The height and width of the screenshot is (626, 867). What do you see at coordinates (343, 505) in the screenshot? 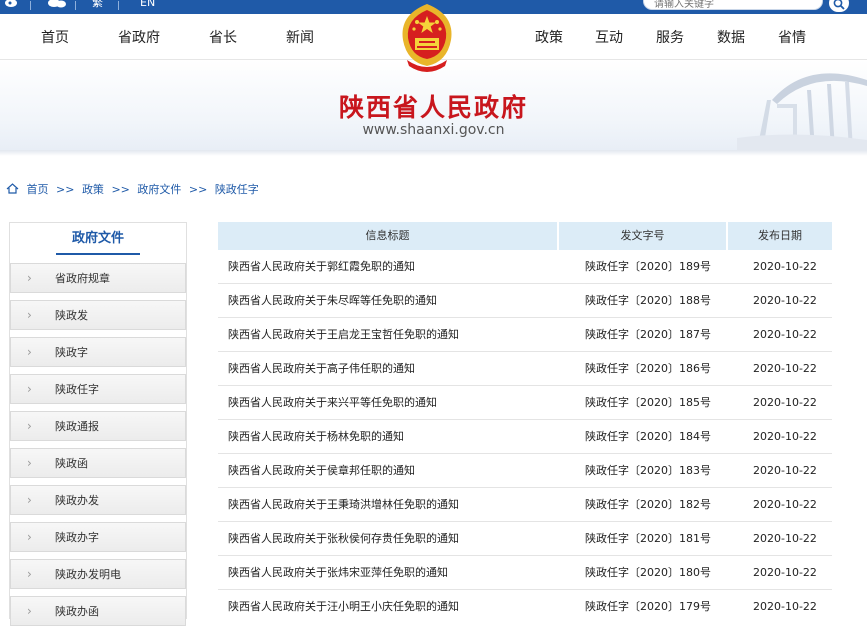
I see `row-title-link: 陕西省人民政府关于王秉琦洪增林任免职的通知` at bounding box center [343, 505].